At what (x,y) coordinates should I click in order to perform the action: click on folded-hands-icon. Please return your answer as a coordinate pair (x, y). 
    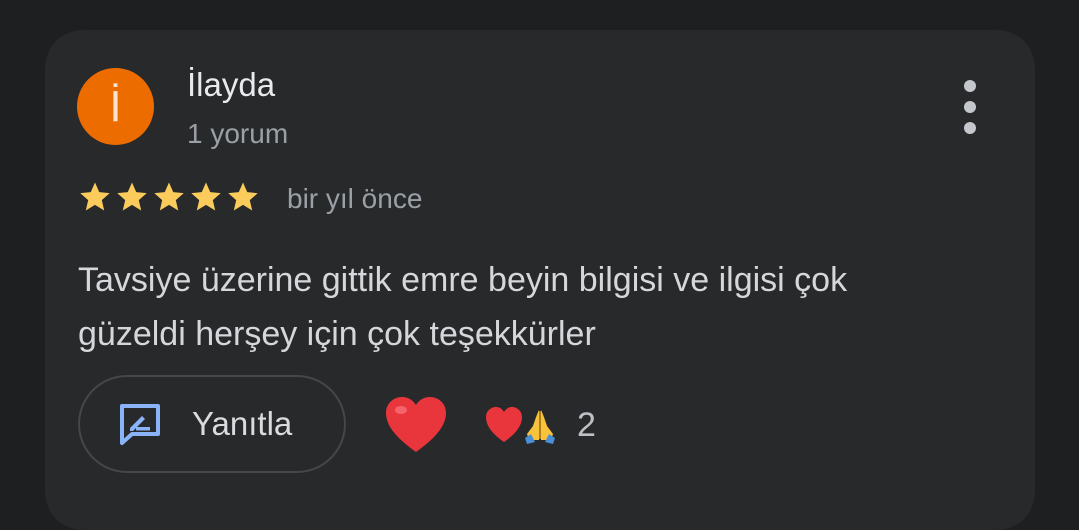
    Looking at the image, I should click on (540, 427).